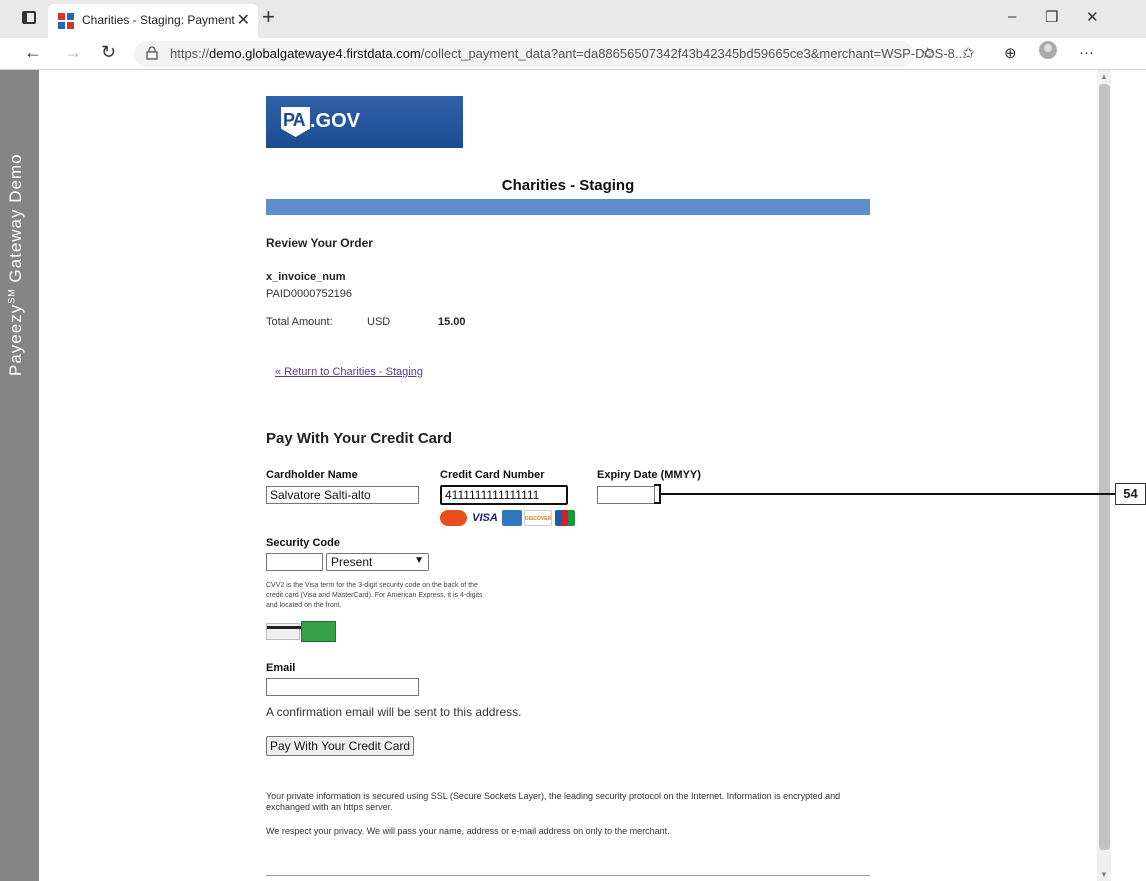 The height and width of the screenshot is (881, 1146). What do you see at coordinates (1092, 17) in the screenshot?
I see `close-window-button: ✕` at bounding box center [1092, 17].